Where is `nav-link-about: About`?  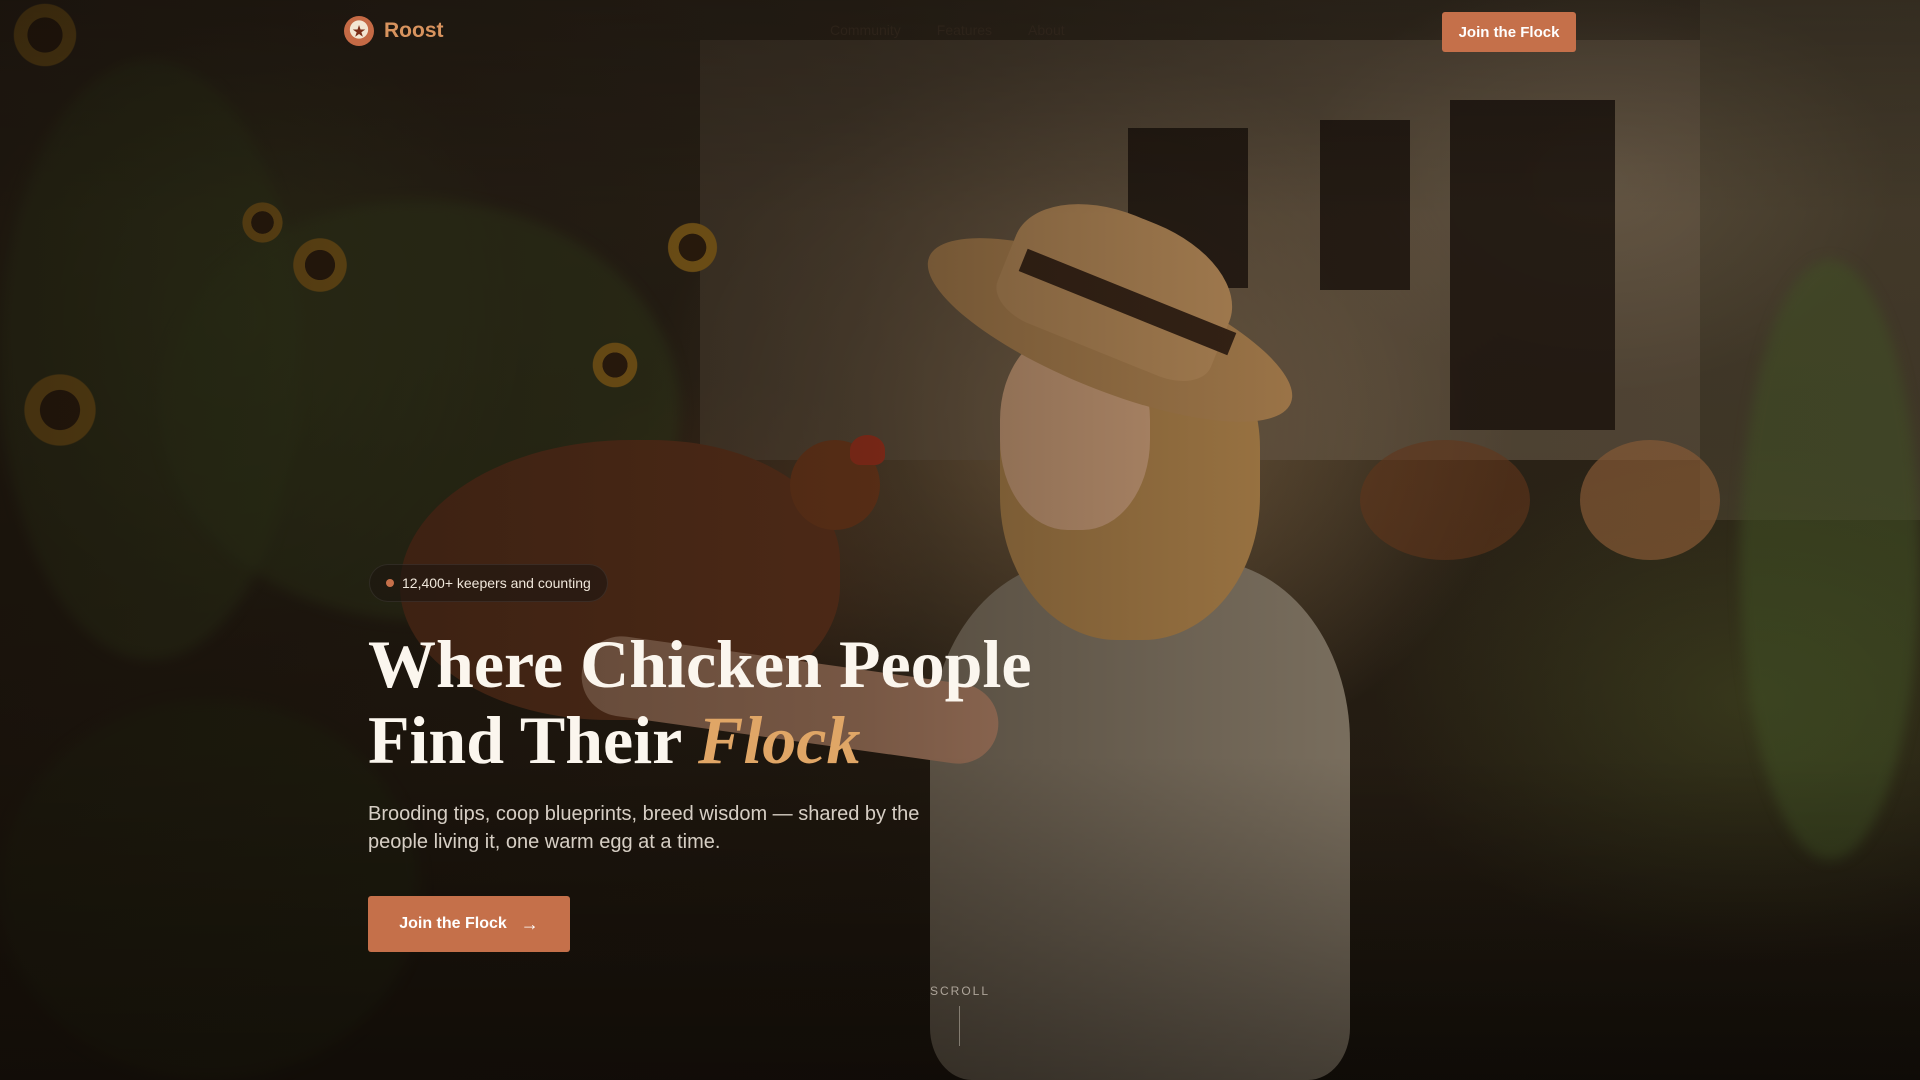
nav-link-about: About is located at coordinates (1046, 30).